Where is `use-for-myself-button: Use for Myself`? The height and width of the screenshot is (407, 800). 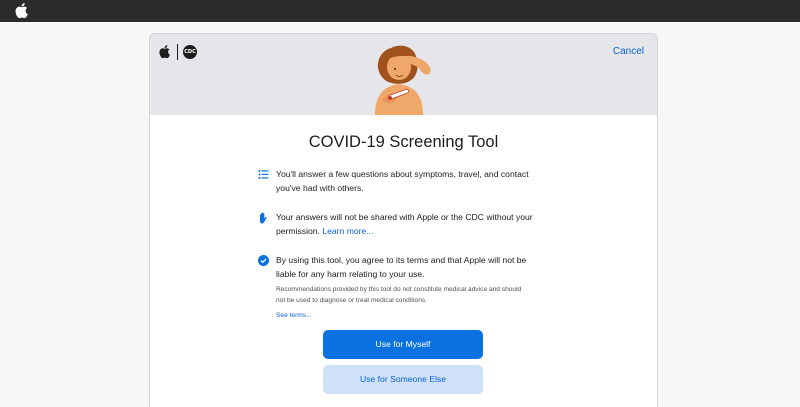
use-for-myself-button: Use for Myself is located at coordinates (403, 344).